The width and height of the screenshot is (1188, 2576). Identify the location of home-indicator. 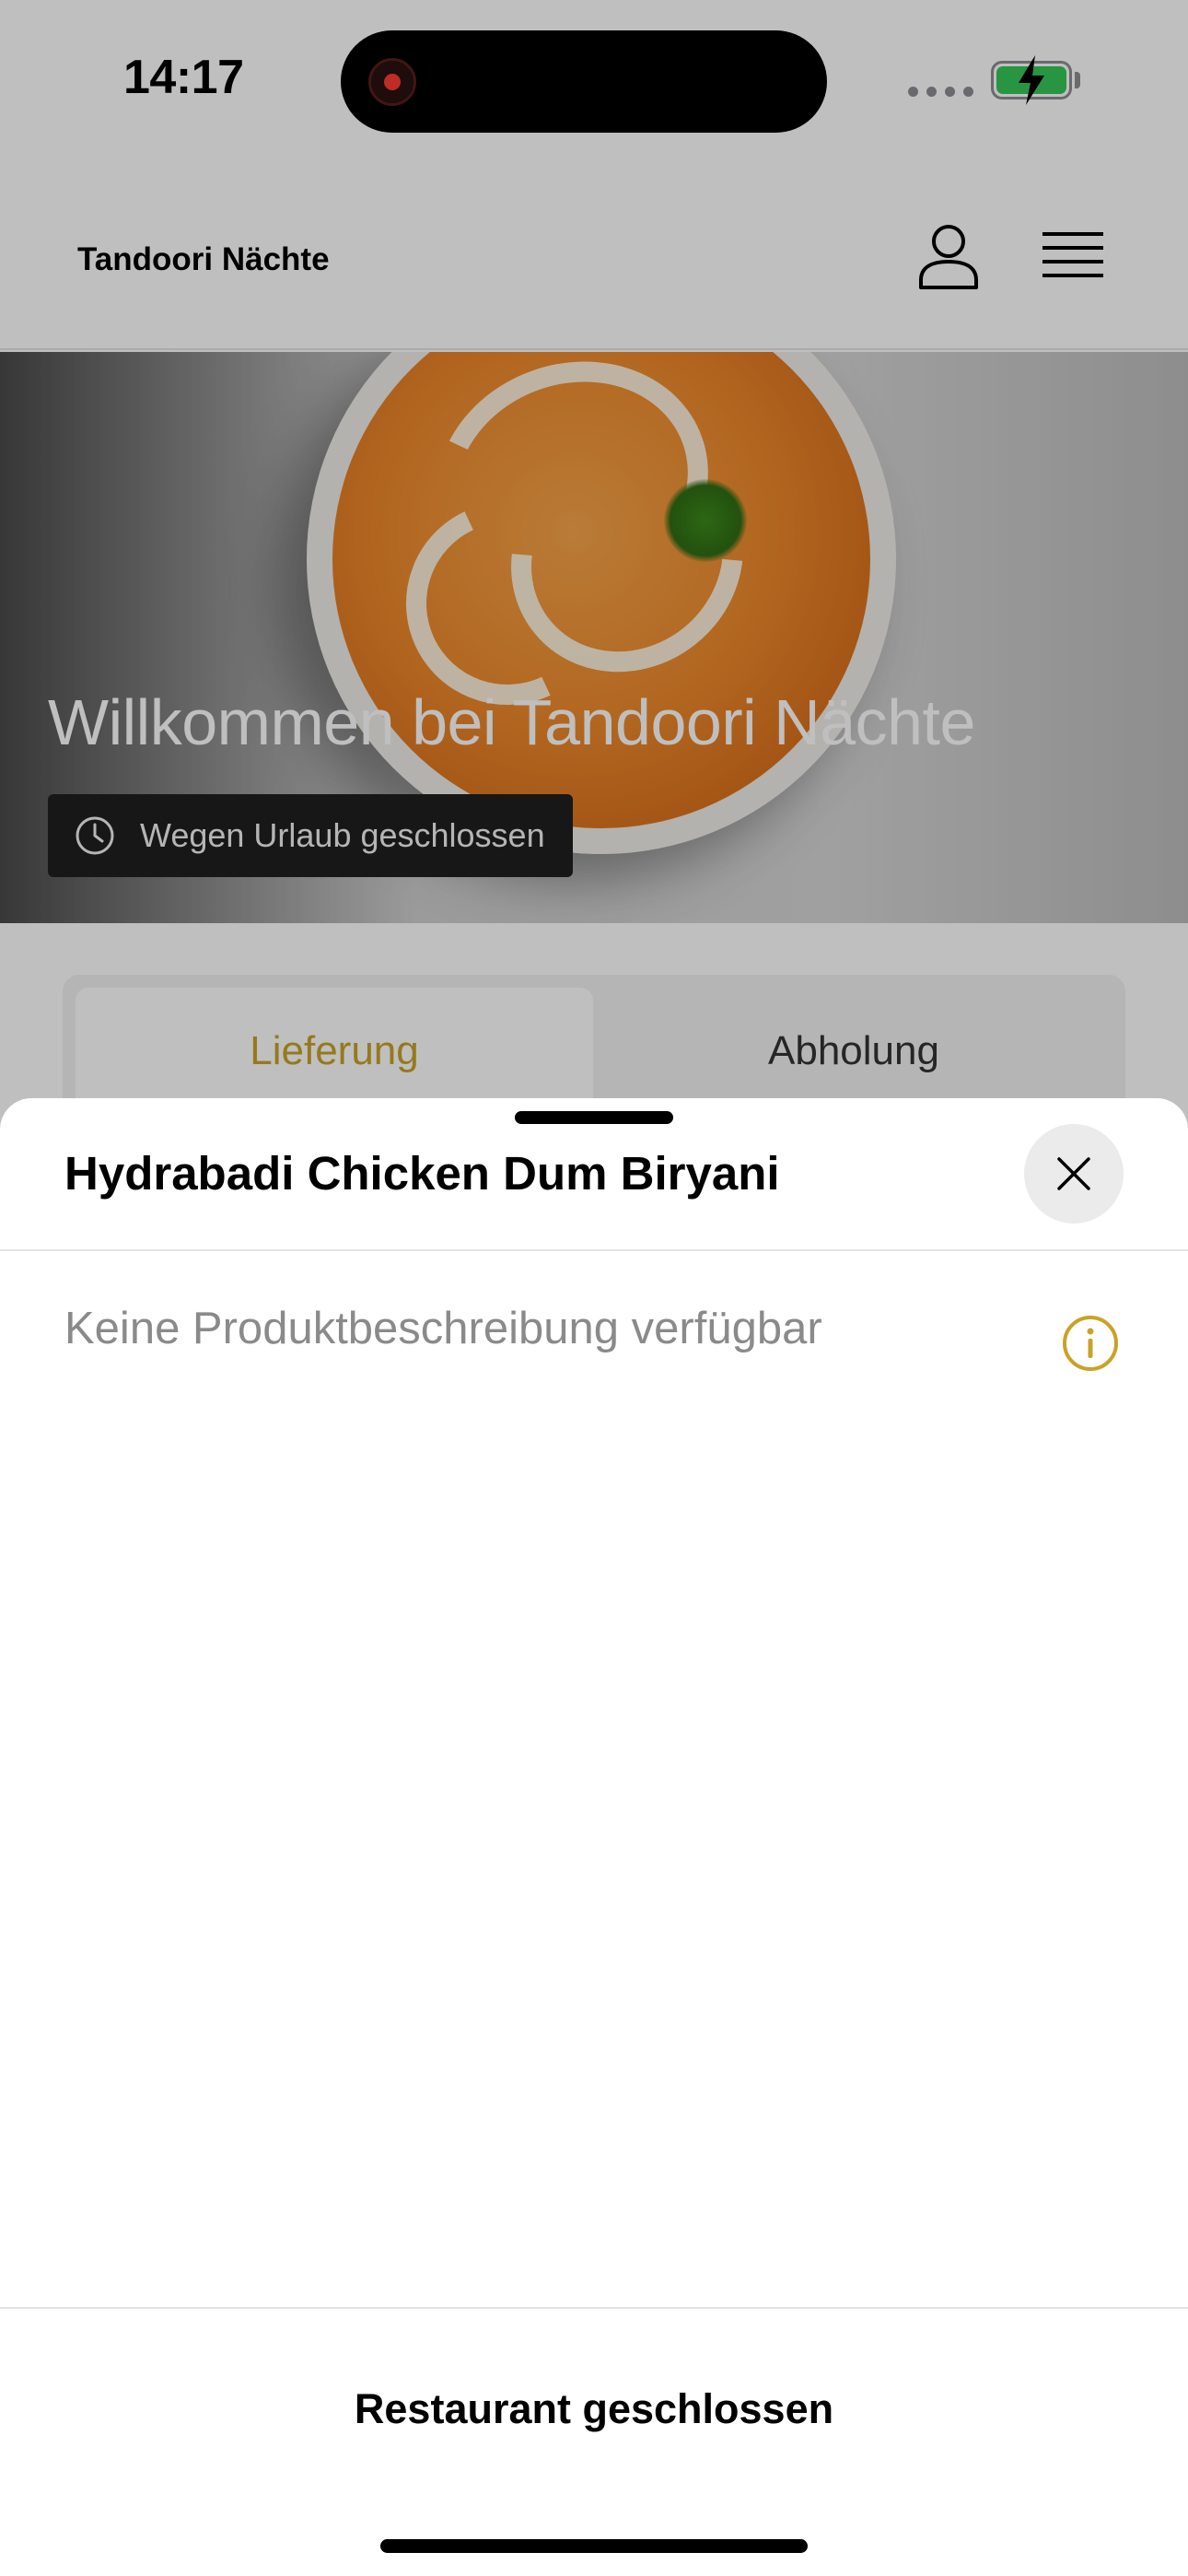
(594, 2546).